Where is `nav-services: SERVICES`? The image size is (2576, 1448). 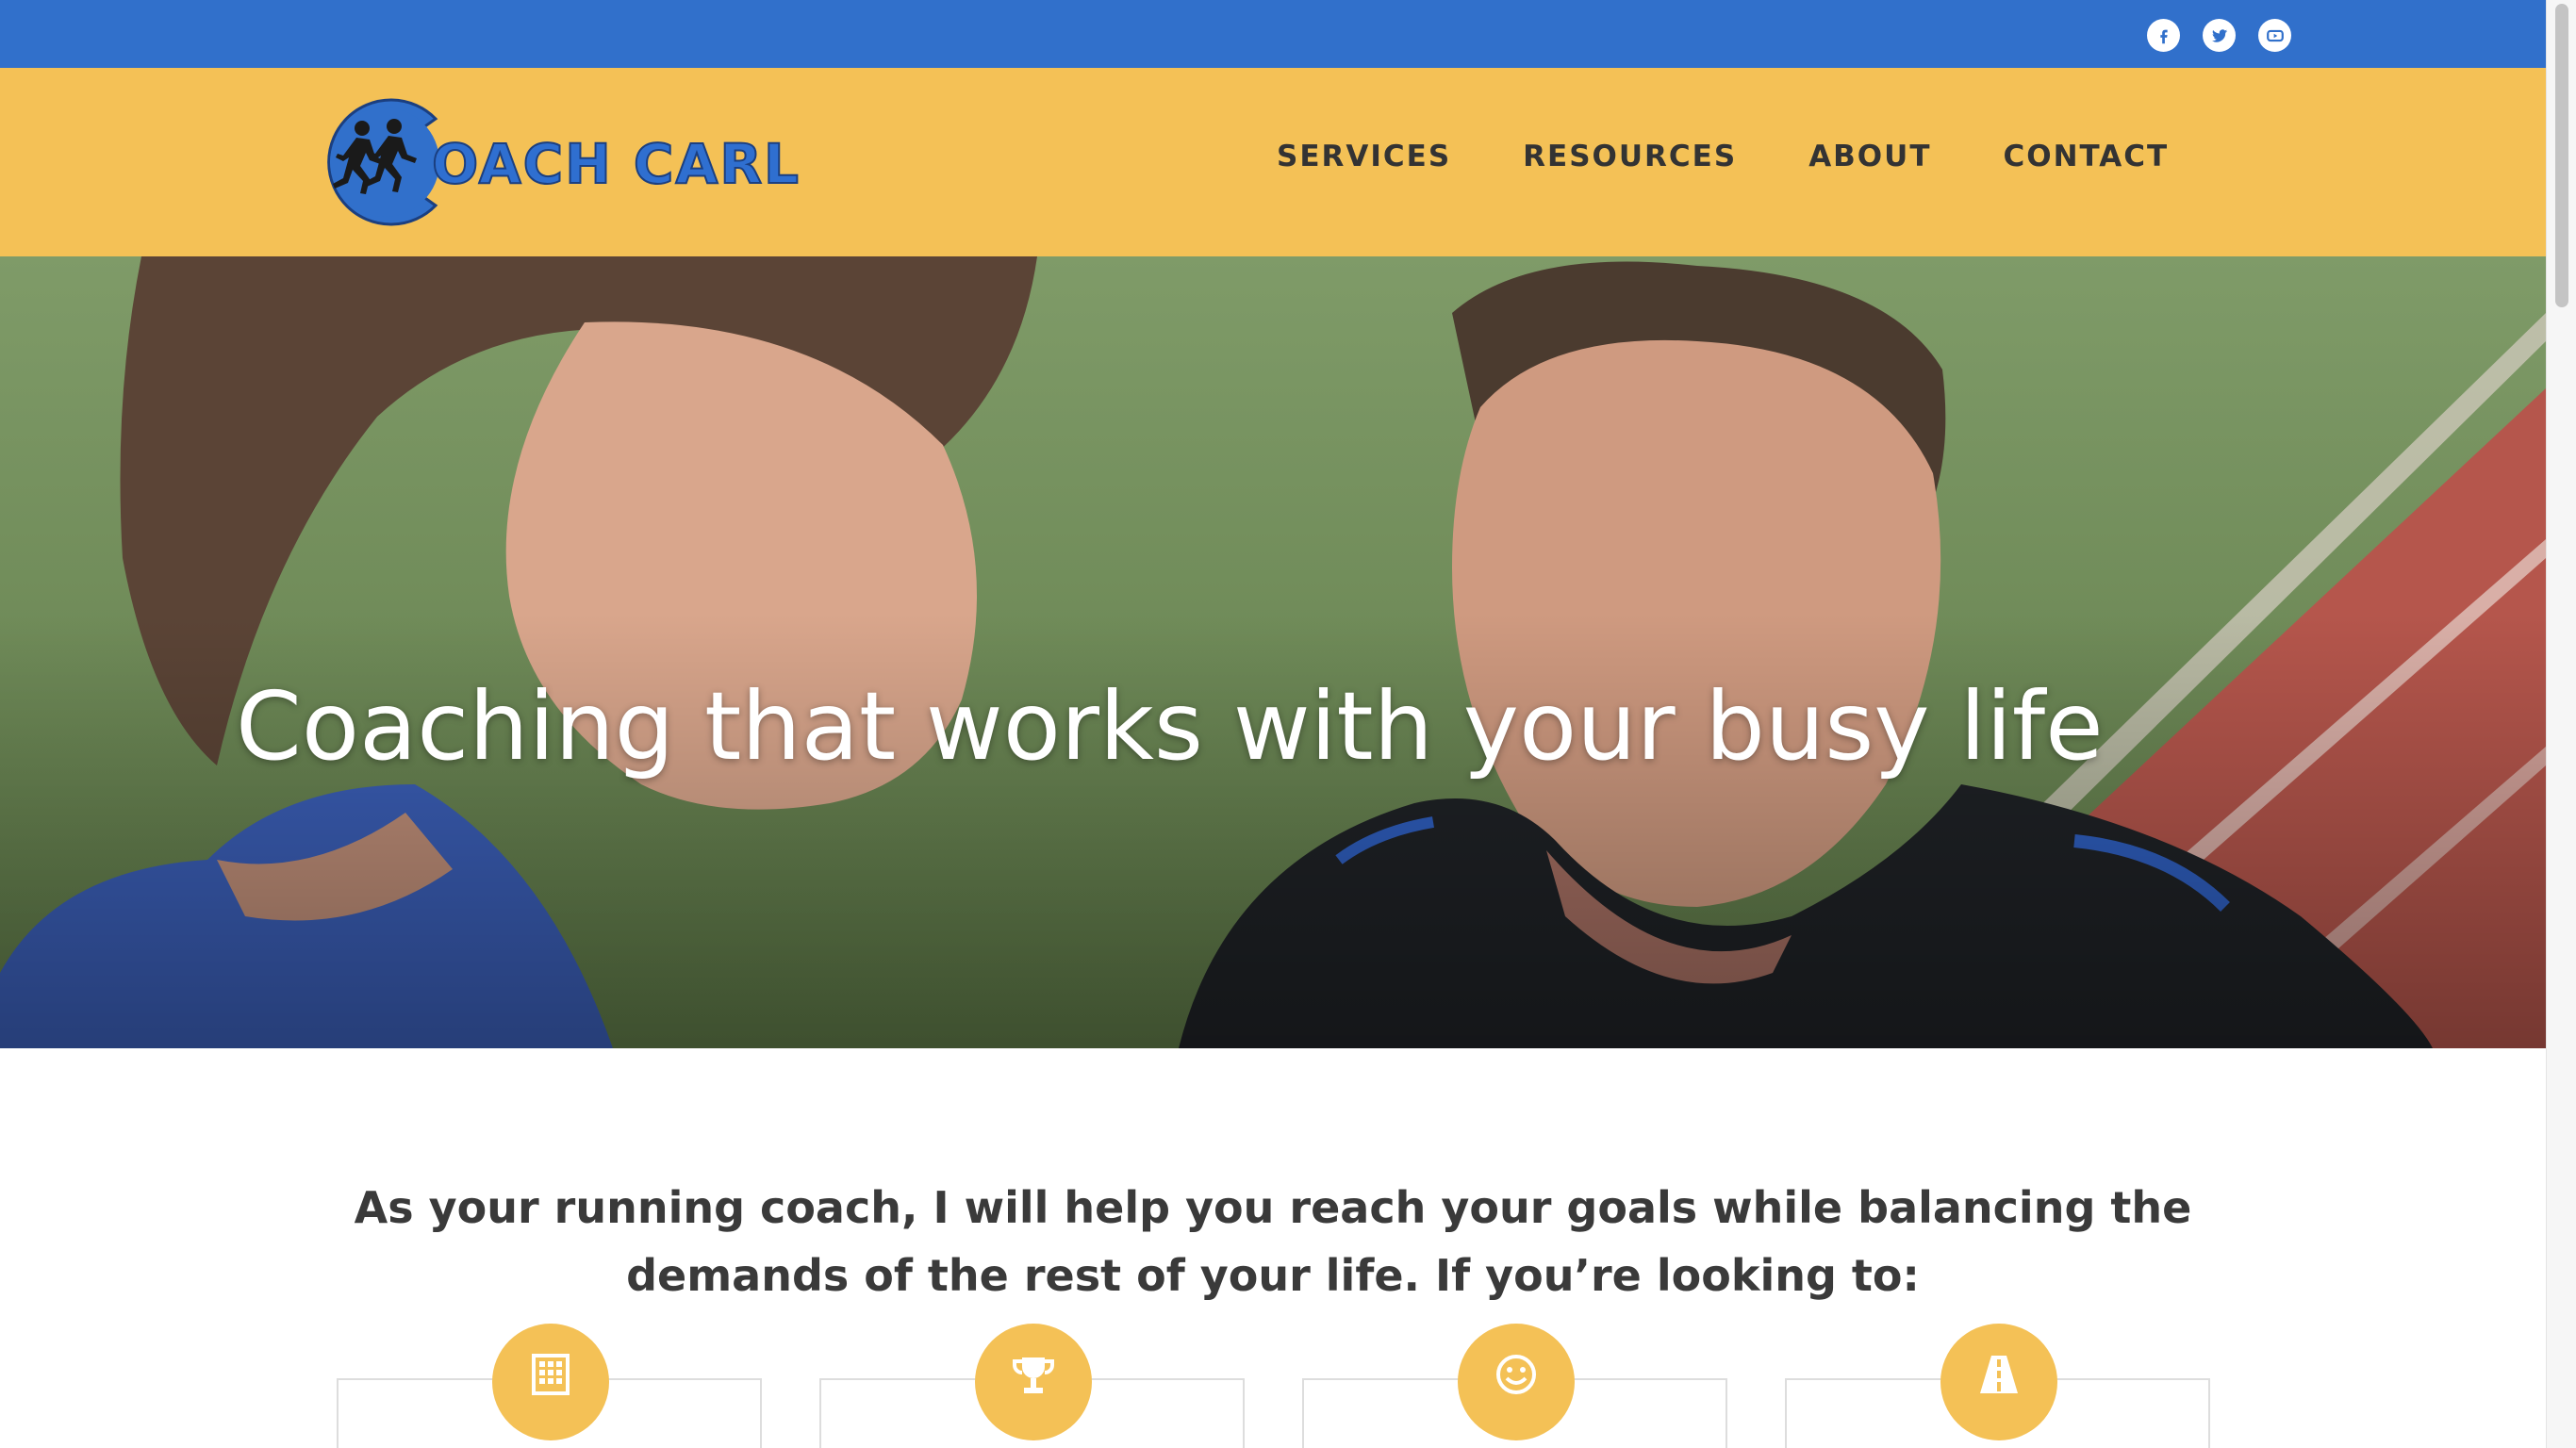 nav-services: SERVICES is located at coordinates (1364, 156).